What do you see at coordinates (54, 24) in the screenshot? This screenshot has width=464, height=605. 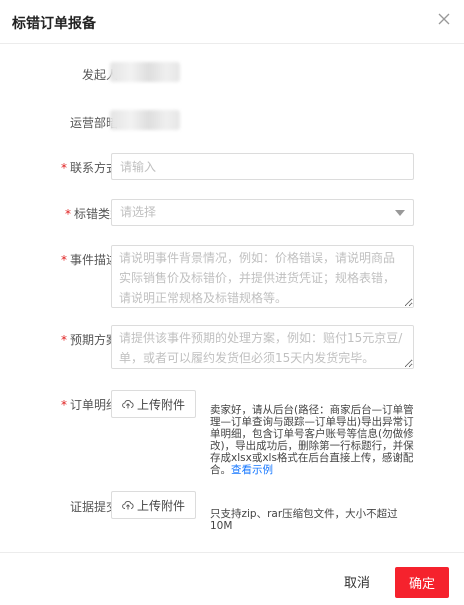 I see `dialog-title: 标错订单报备` at bounding box center [54, 24].